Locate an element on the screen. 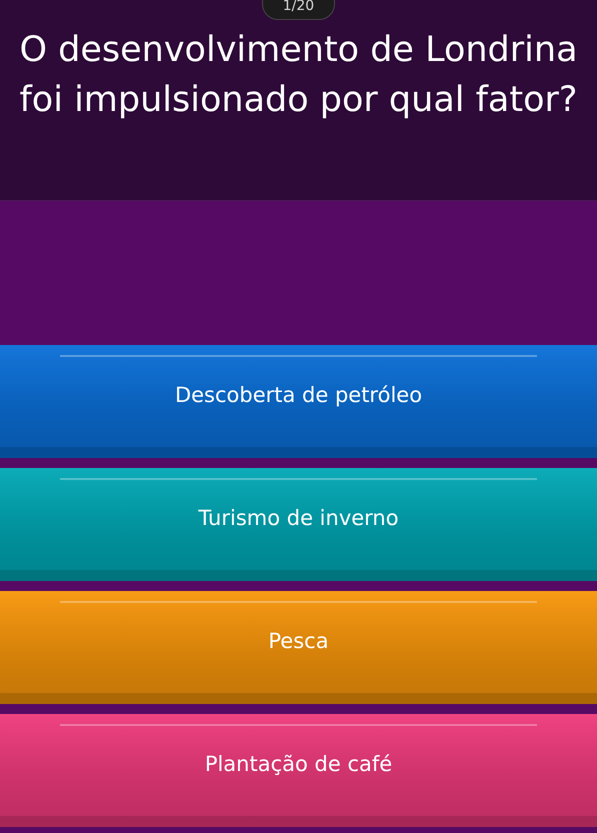 Image resolution: width=597 pixels, height=833 pixels. answer-option: Descoberta de petróleo is located at coordinates (298, 401).